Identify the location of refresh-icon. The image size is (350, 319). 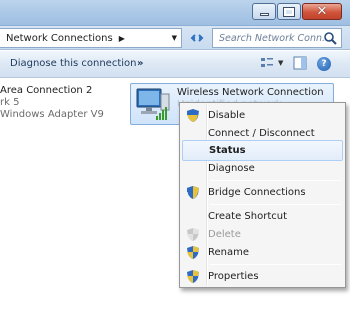
(197, 38).